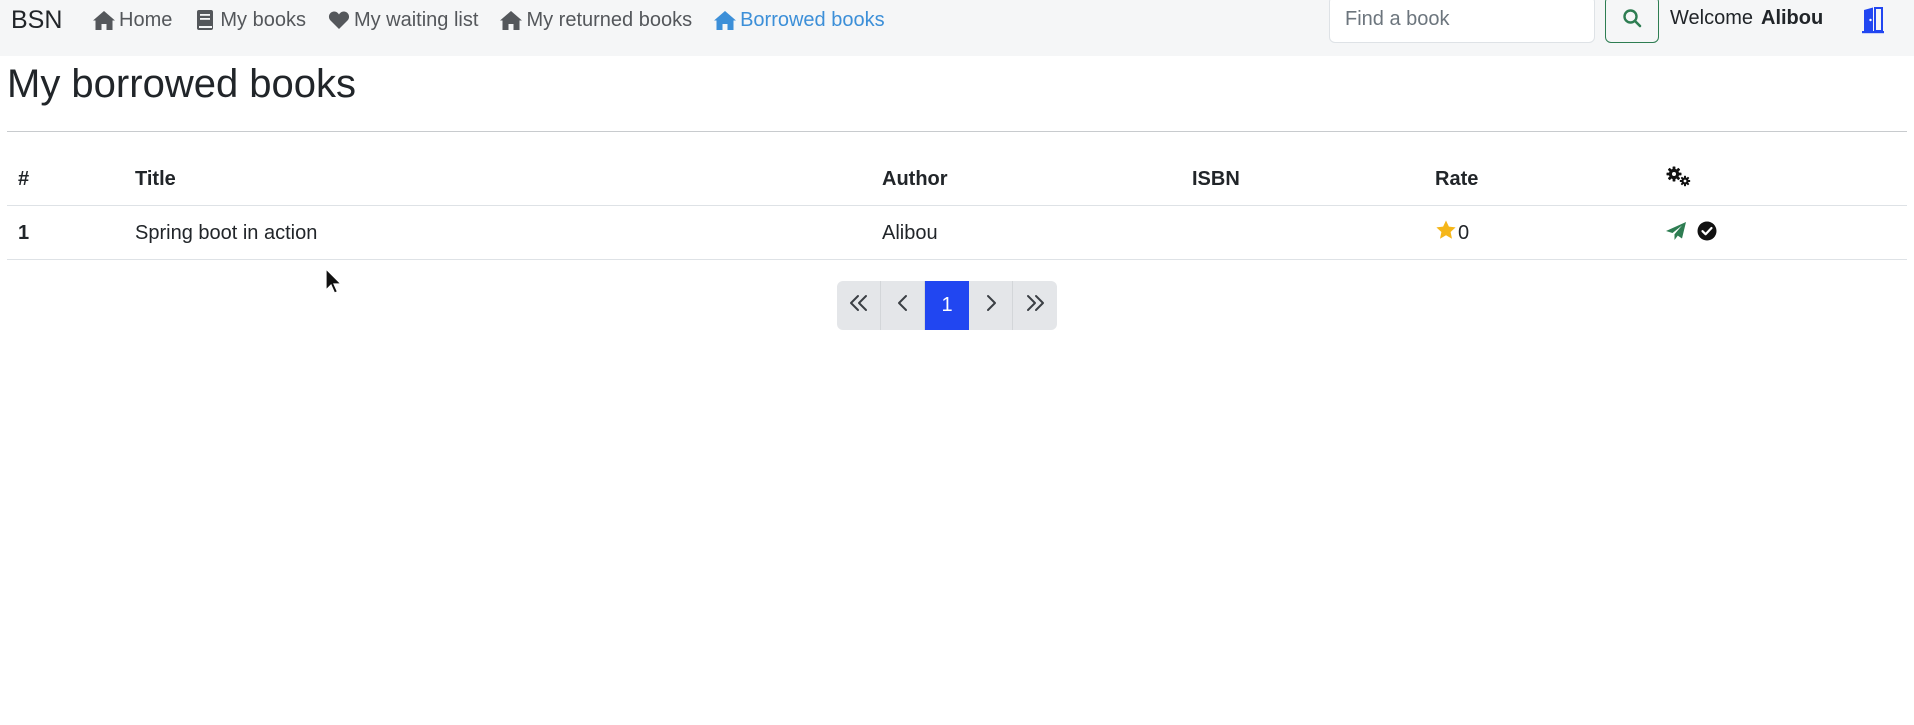 The image size is (1914, 725). What do you see at coordinates (36, 20) in the screenshot?
I see `brand-logo: BSN` at bounding box center [36, 20].